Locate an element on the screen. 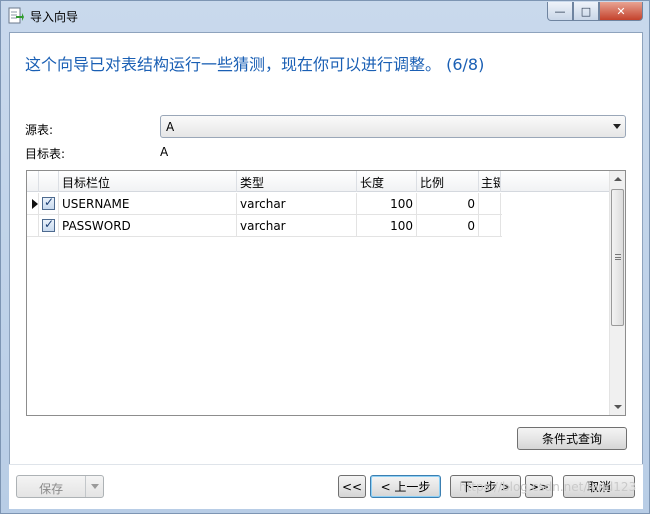  scrollbar-thumb is located at coordinates (617, 257).